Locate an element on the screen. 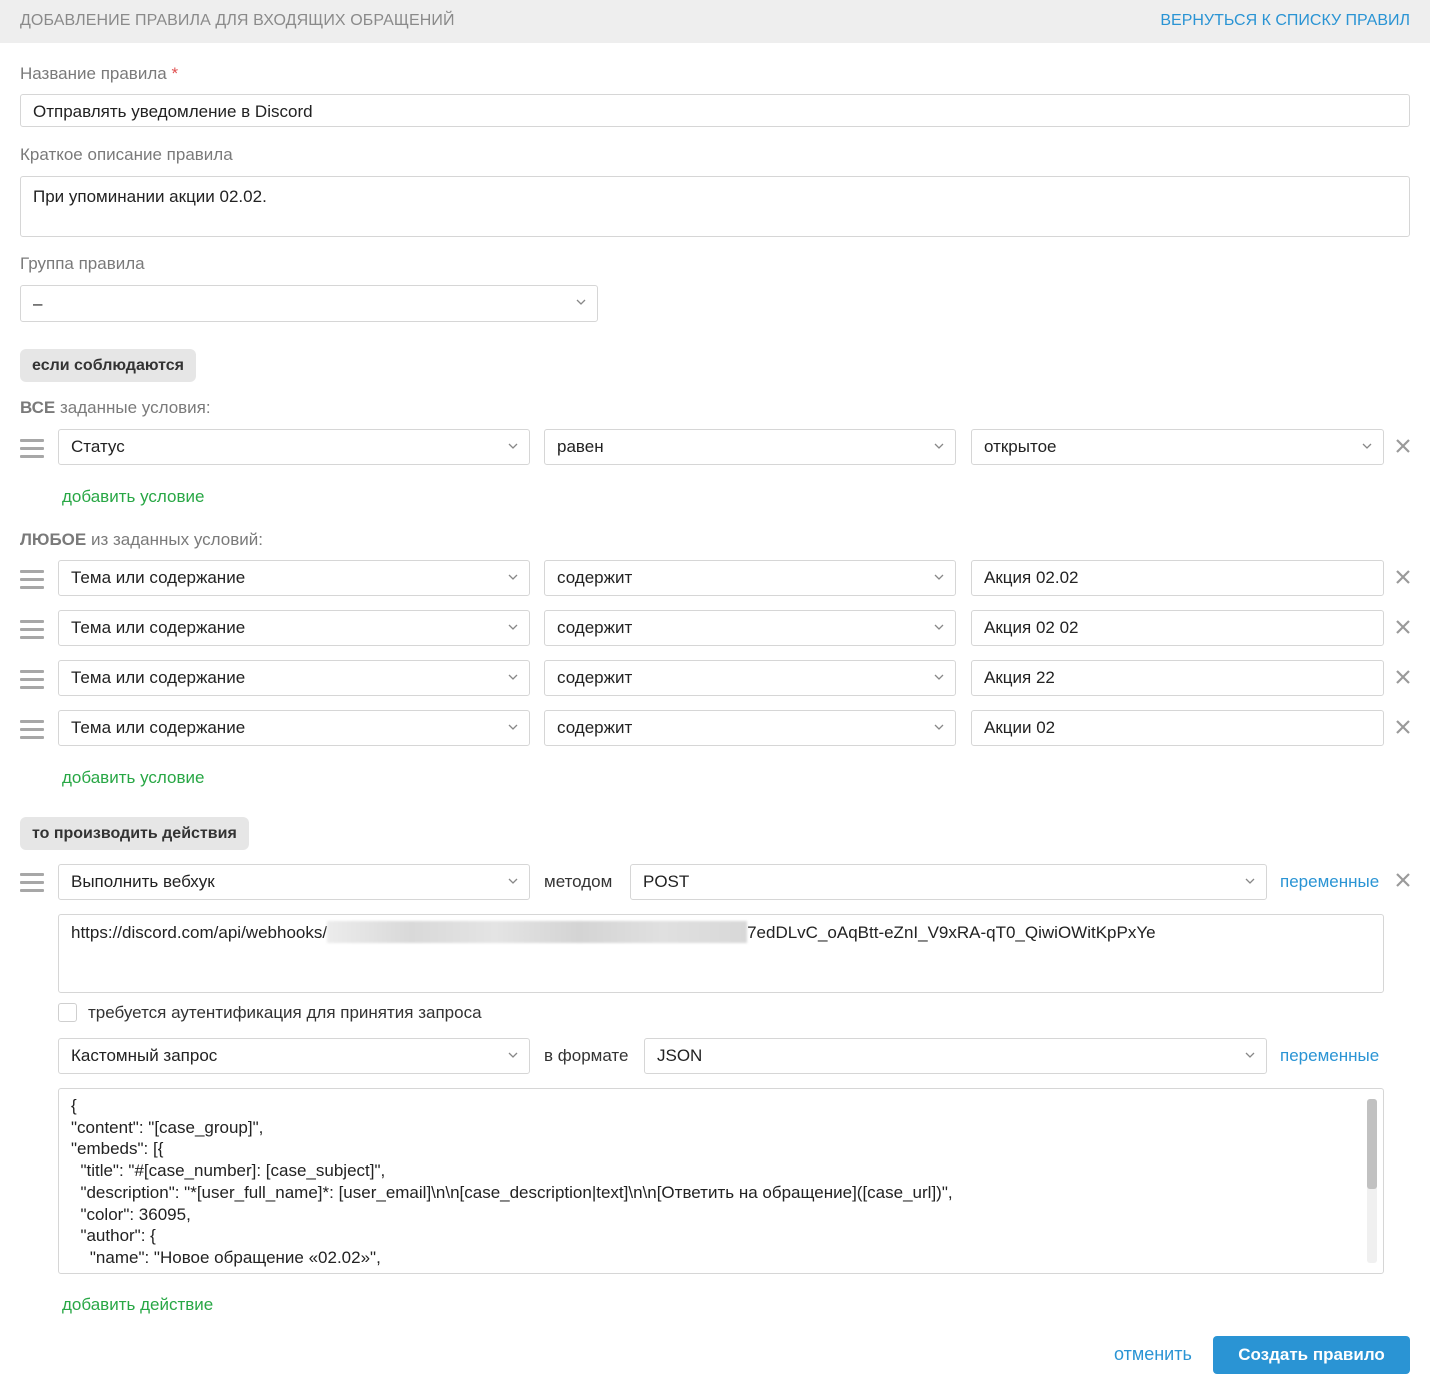 This screenshot has width=1430, height=1396. back-to-rules-link: ВЕРНУТЬСЯ К СПИСКУ ПРАВИЛ is located at coordinates (1285, 21).